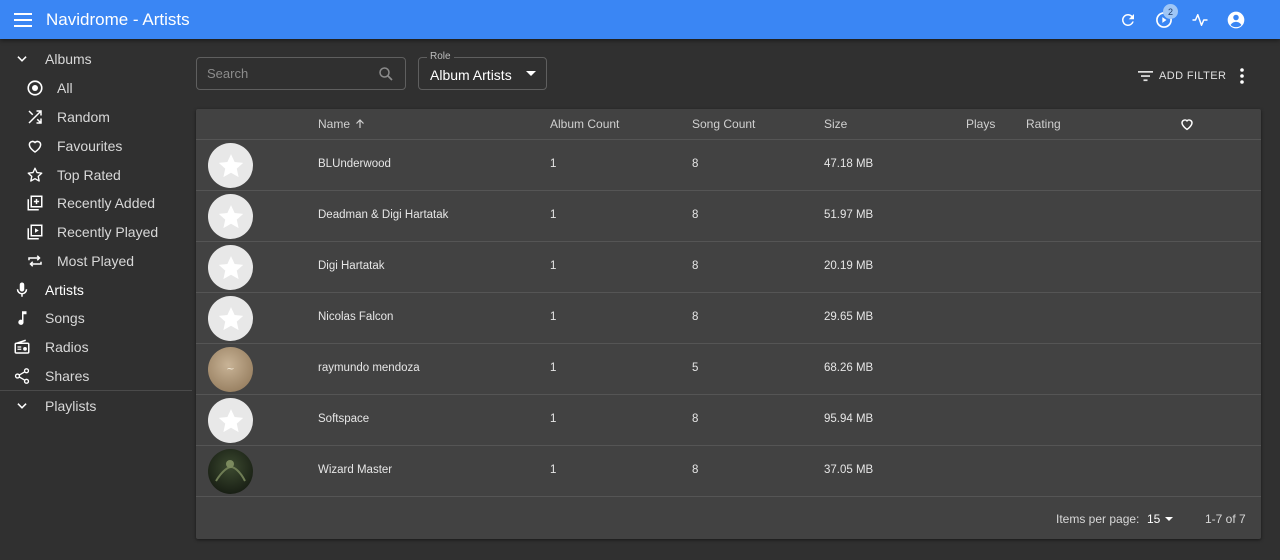 Image resolution: width=1280 pixels, height=560 pixels. I want to click on table-row: Nicolas Falcon 1 8 29.65 MB, so click(728, 318).